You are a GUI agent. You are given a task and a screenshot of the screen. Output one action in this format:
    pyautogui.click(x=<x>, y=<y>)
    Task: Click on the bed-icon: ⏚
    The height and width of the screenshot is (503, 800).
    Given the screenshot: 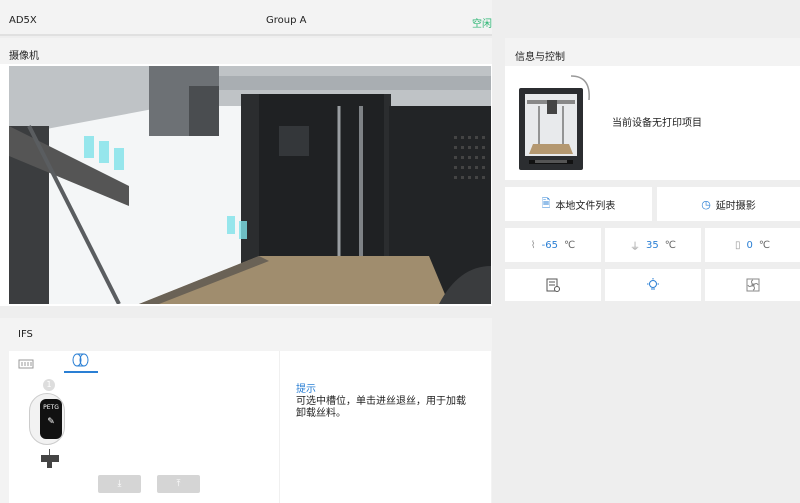 What is the action you would take?
    pyautogui.click(x=635, y=247)
    